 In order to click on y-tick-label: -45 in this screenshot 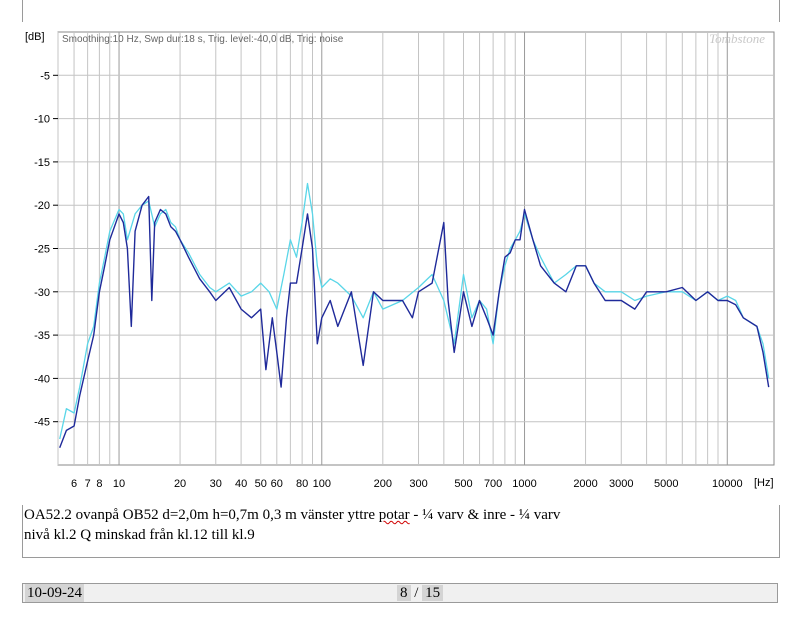, I will do `click(42, 423)`.